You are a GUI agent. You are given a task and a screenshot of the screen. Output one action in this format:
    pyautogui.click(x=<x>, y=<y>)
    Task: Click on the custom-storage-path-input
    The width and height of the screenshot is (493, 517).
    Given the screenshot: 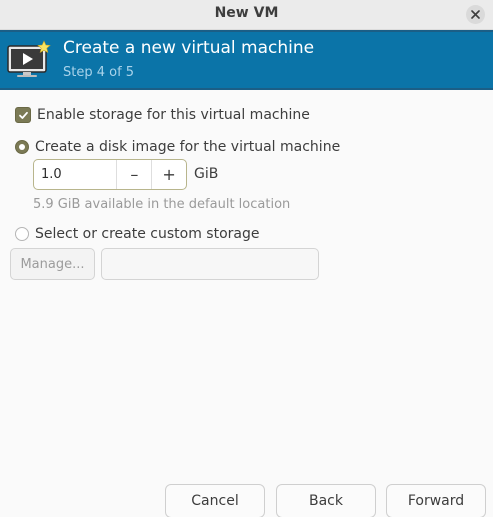 What is the action you would take?
    pyautogui.click(x=210, y=264)
    